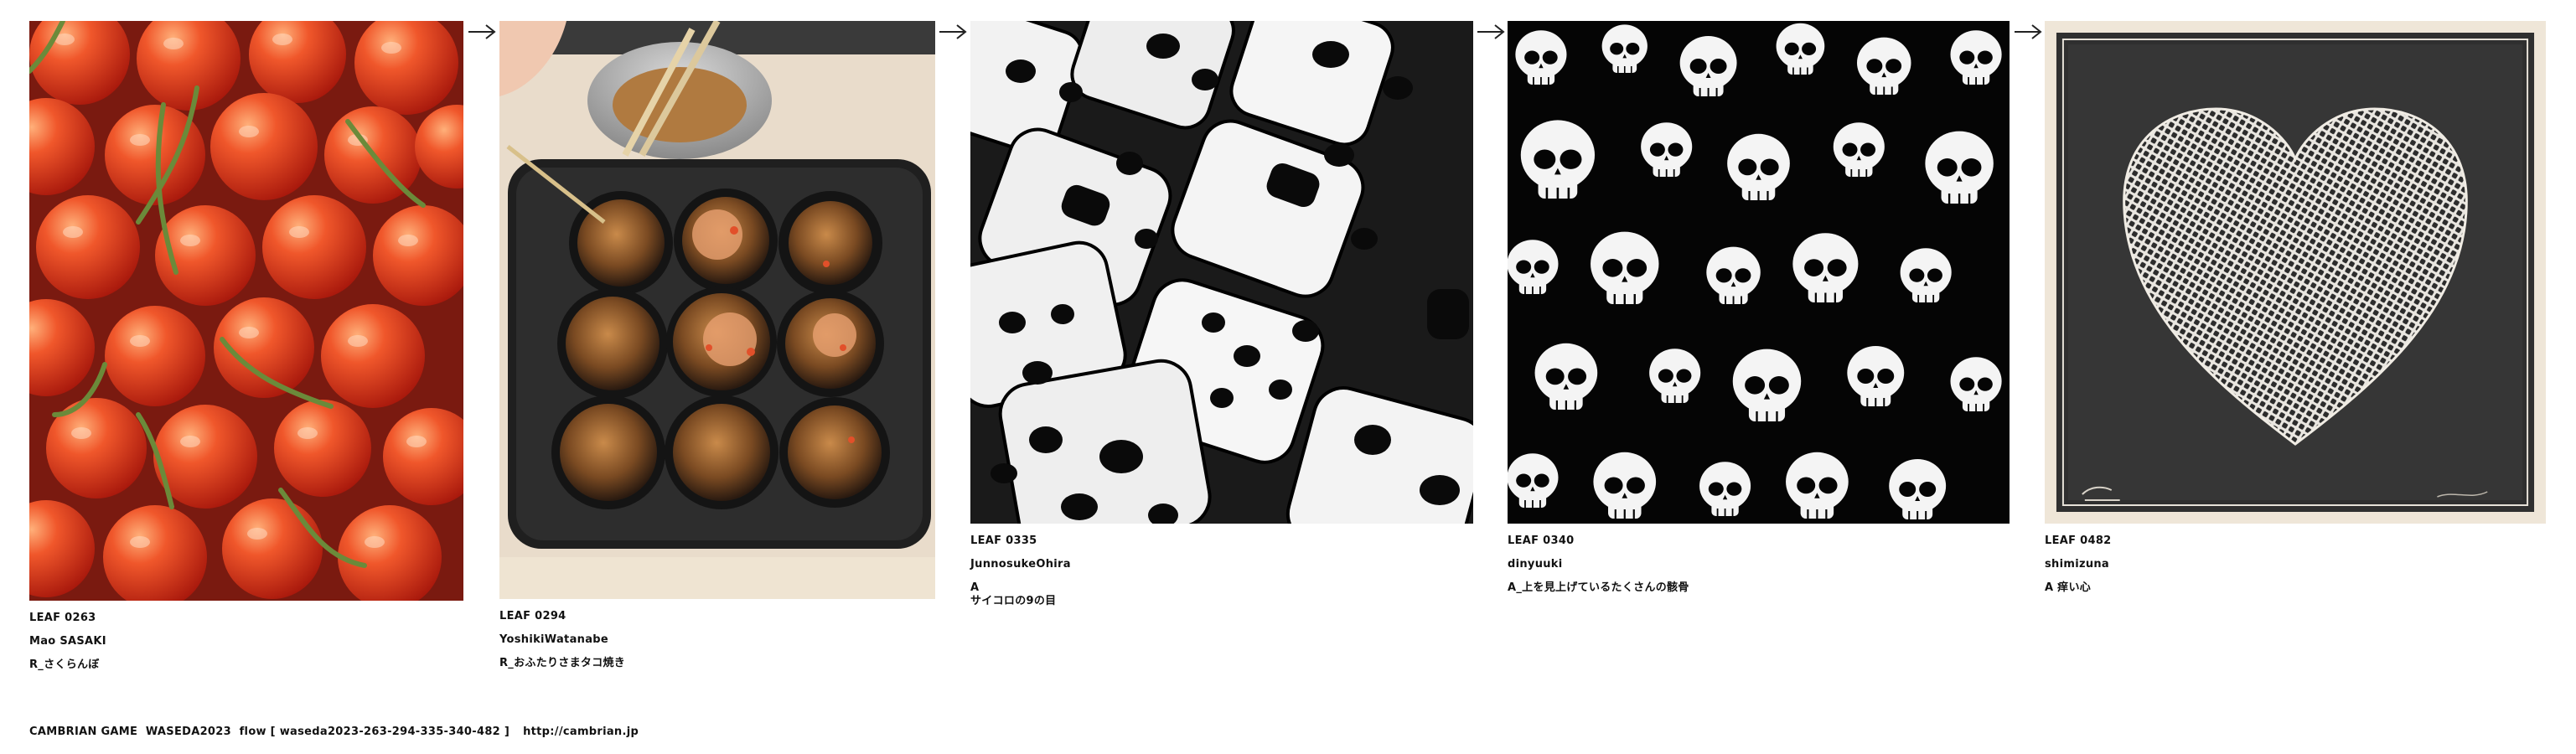 The width and height of the screenshot is (2576, 754). I want to click on leaf-title: A, so click(975, 587).